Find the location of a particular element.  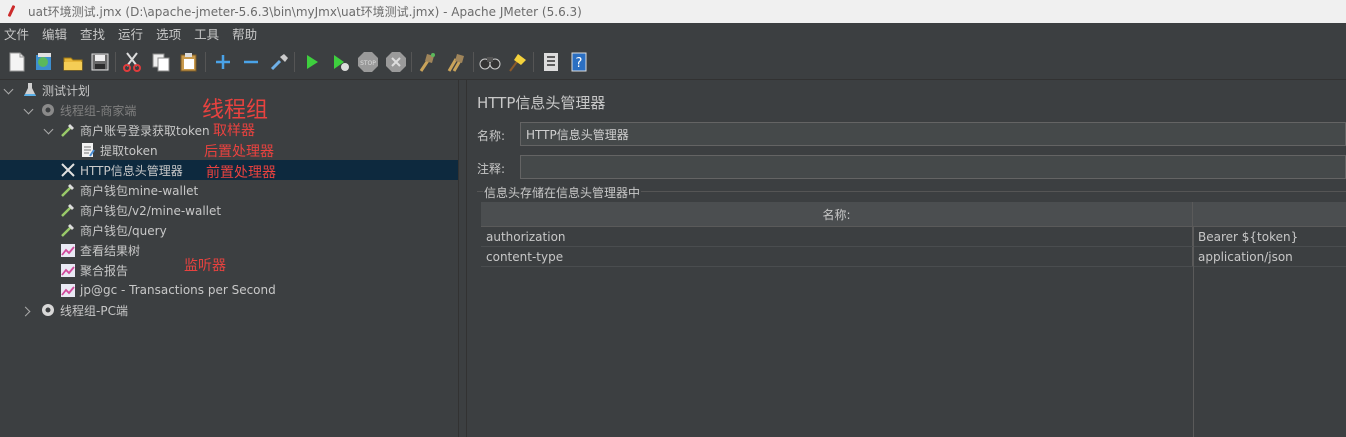

shutdown-icon is located at coordinates (396, 62).